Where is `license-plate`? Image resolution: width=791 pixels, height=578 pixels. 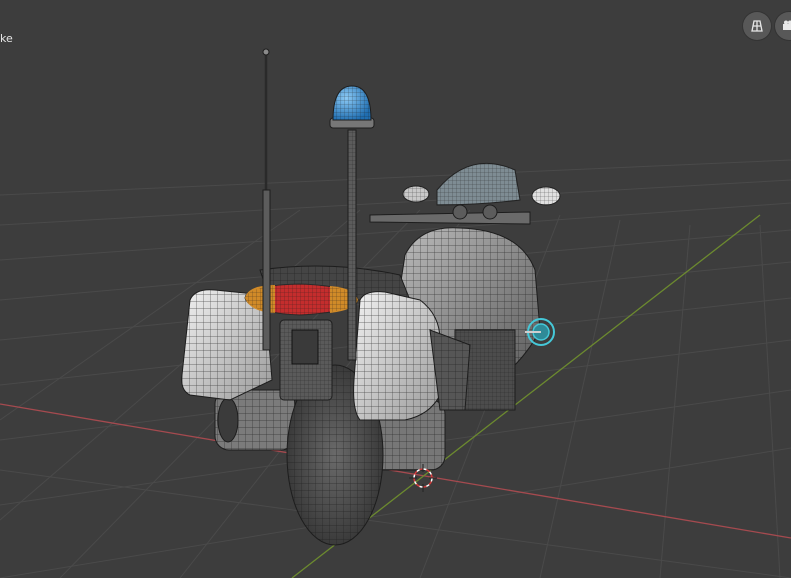 license-plate is located at coordinates (306, 360).